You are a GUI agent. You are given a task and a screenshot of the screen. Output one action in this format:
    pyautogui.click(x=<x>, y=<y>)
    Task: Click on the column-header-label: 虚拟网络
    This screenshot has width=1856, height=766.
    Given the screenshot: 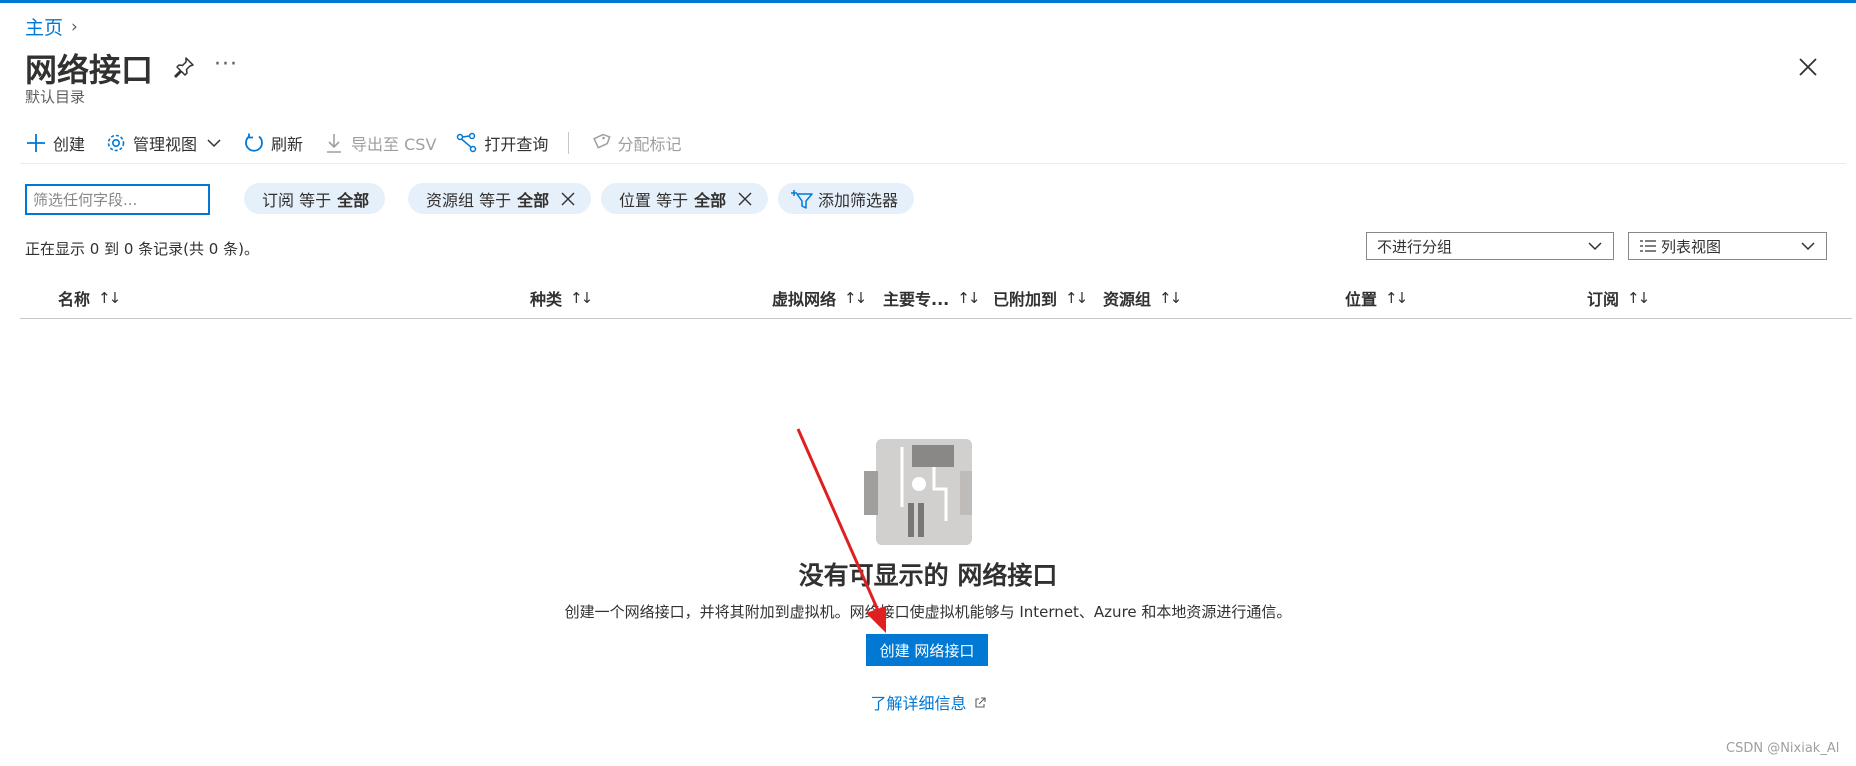 What is the action you would take?
    pyautogui.click(x=804, y=299)
    